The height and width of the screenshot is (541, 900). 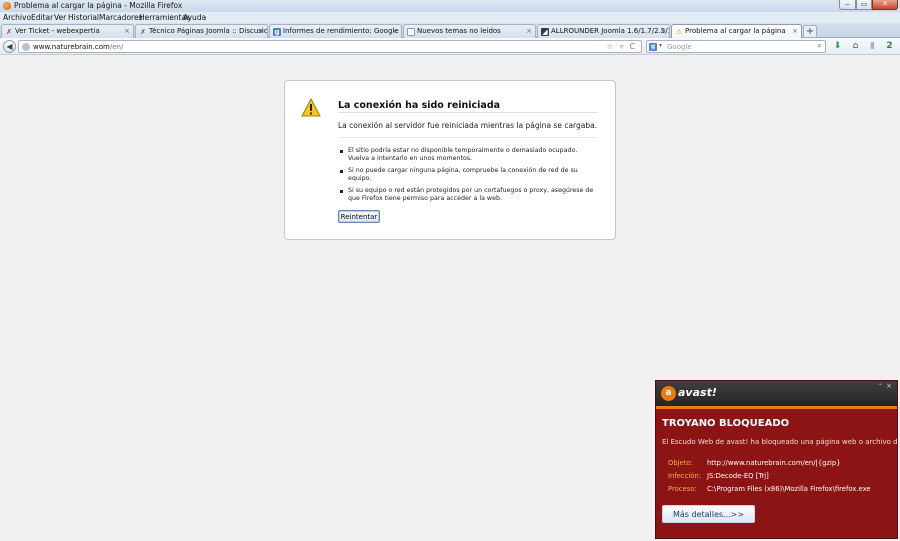 What do you see at coordinates (864, 5) in the screenshot?
I see `maximize-button: ▭` at bounding box center [864, 5].